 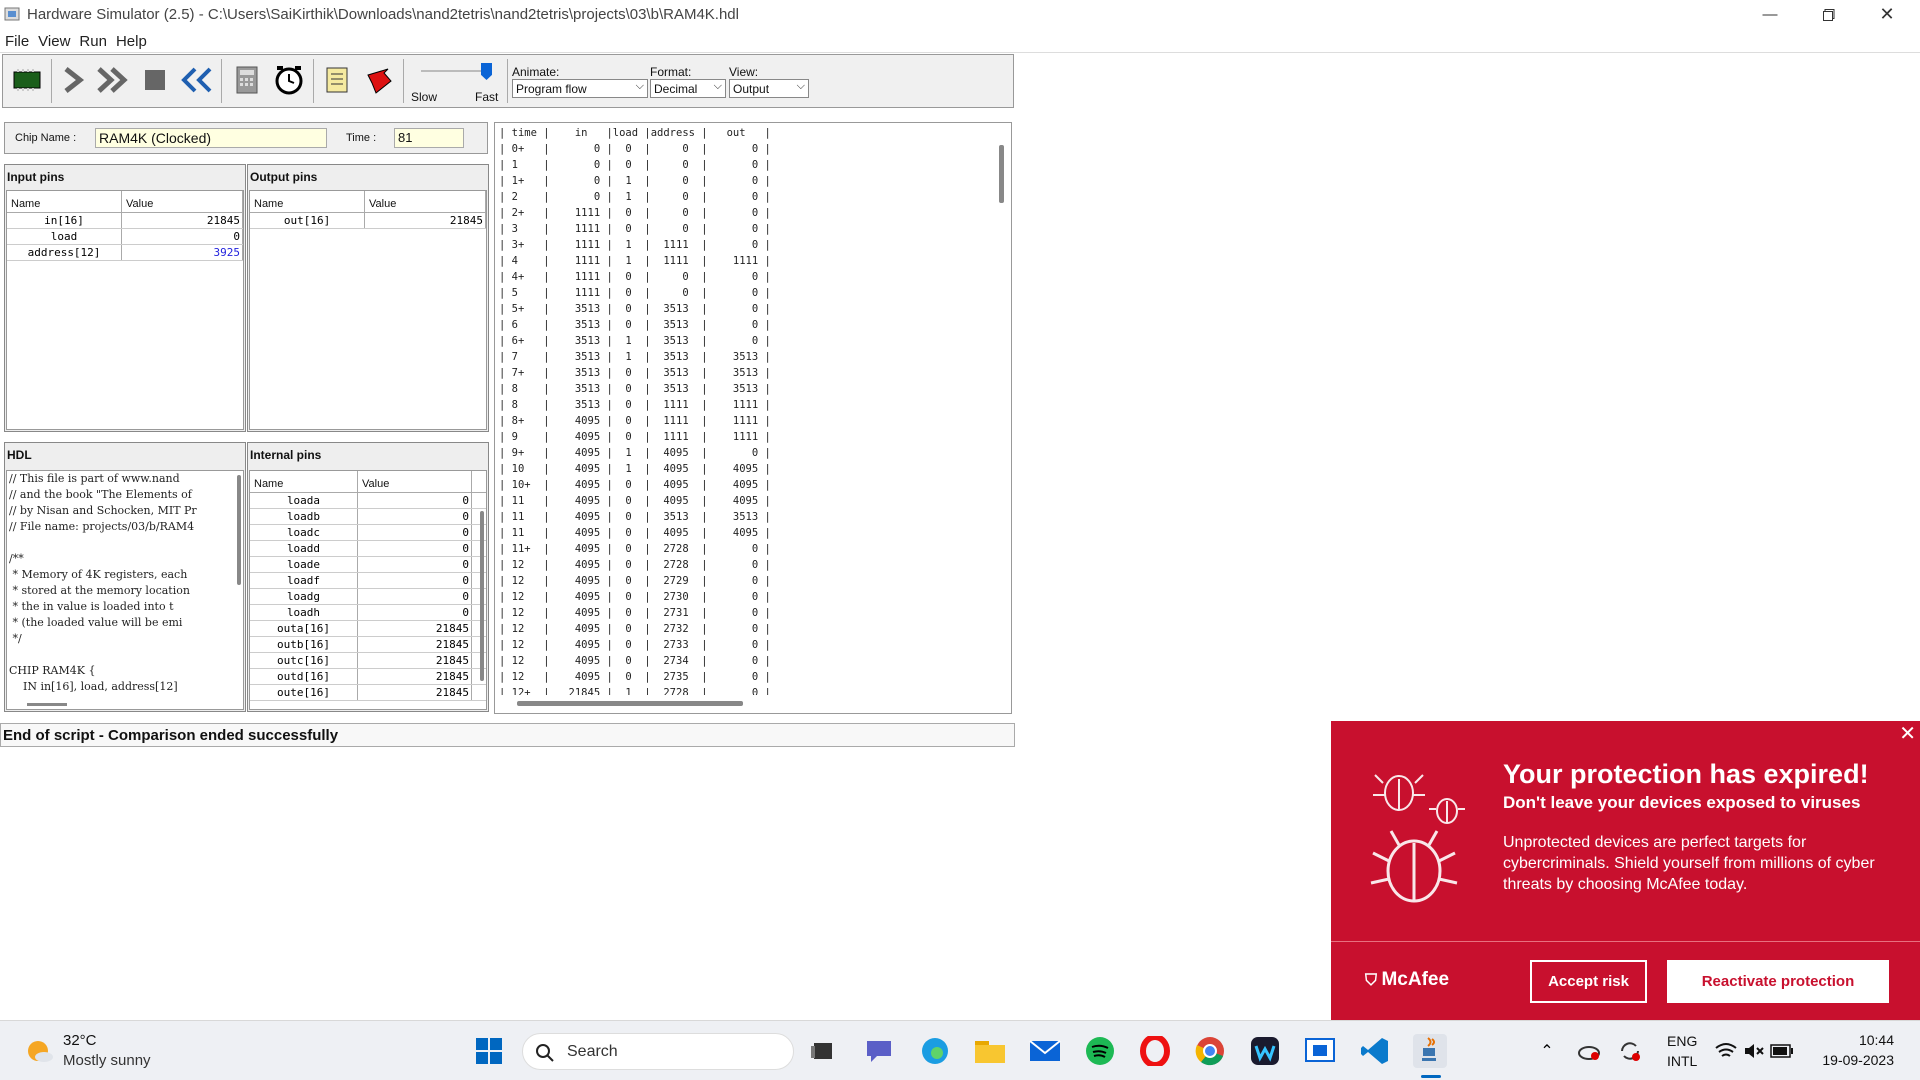 I want to click on mail-icon, so click(x=1045, y=1051).